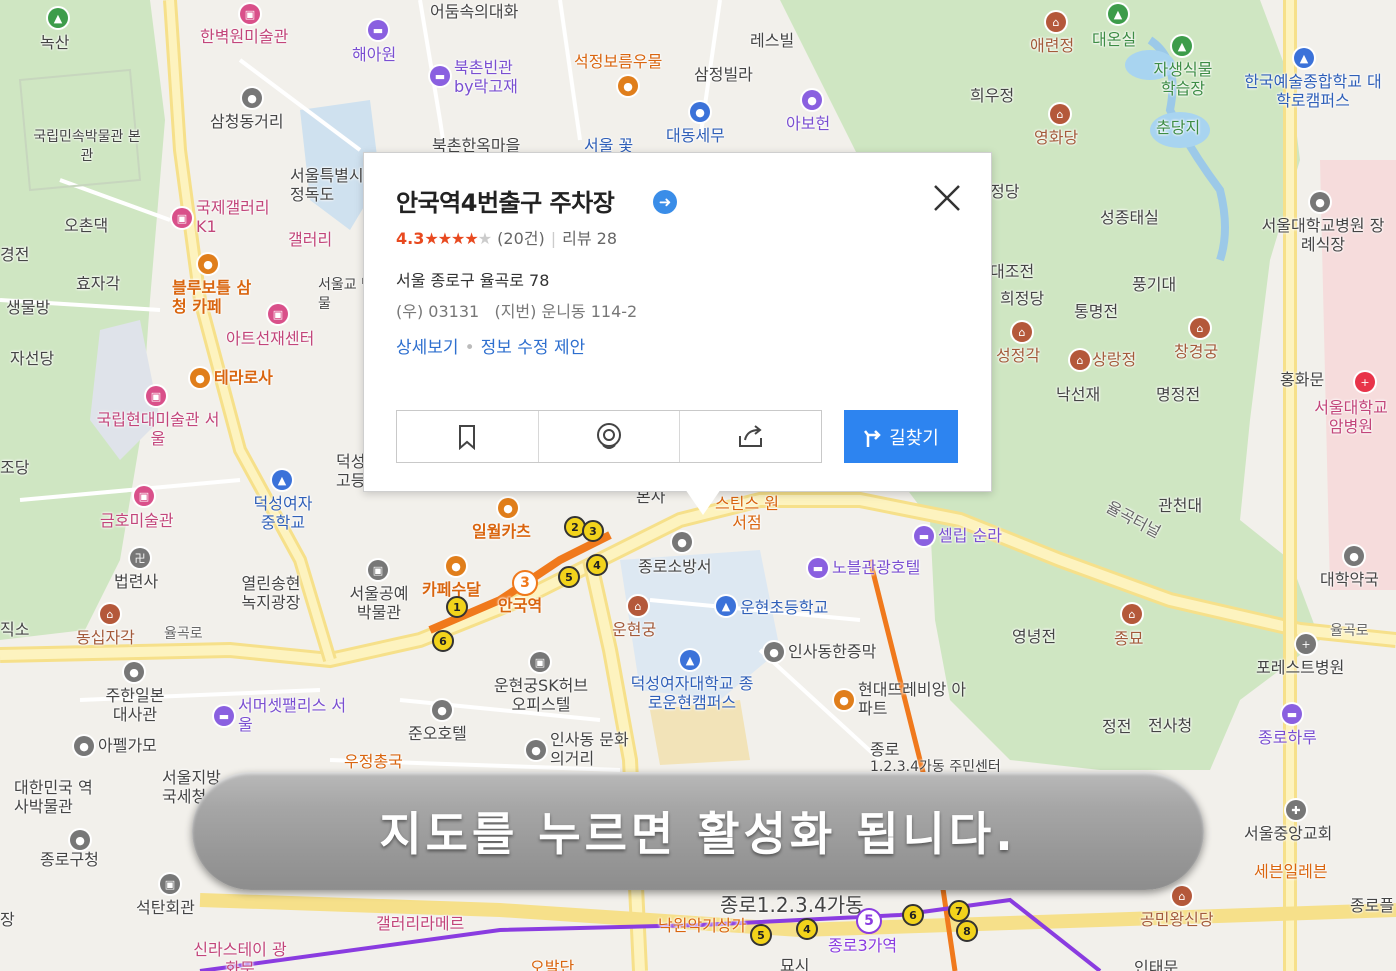  I want to click on map-label: 오촌댁, so click(86, 225).